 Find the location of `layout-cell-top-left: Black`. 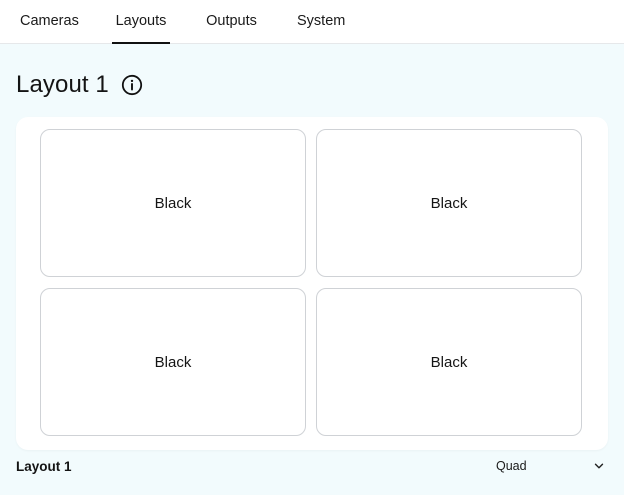

layout-cell-top-left: Black is located at coordinates (173, 203).